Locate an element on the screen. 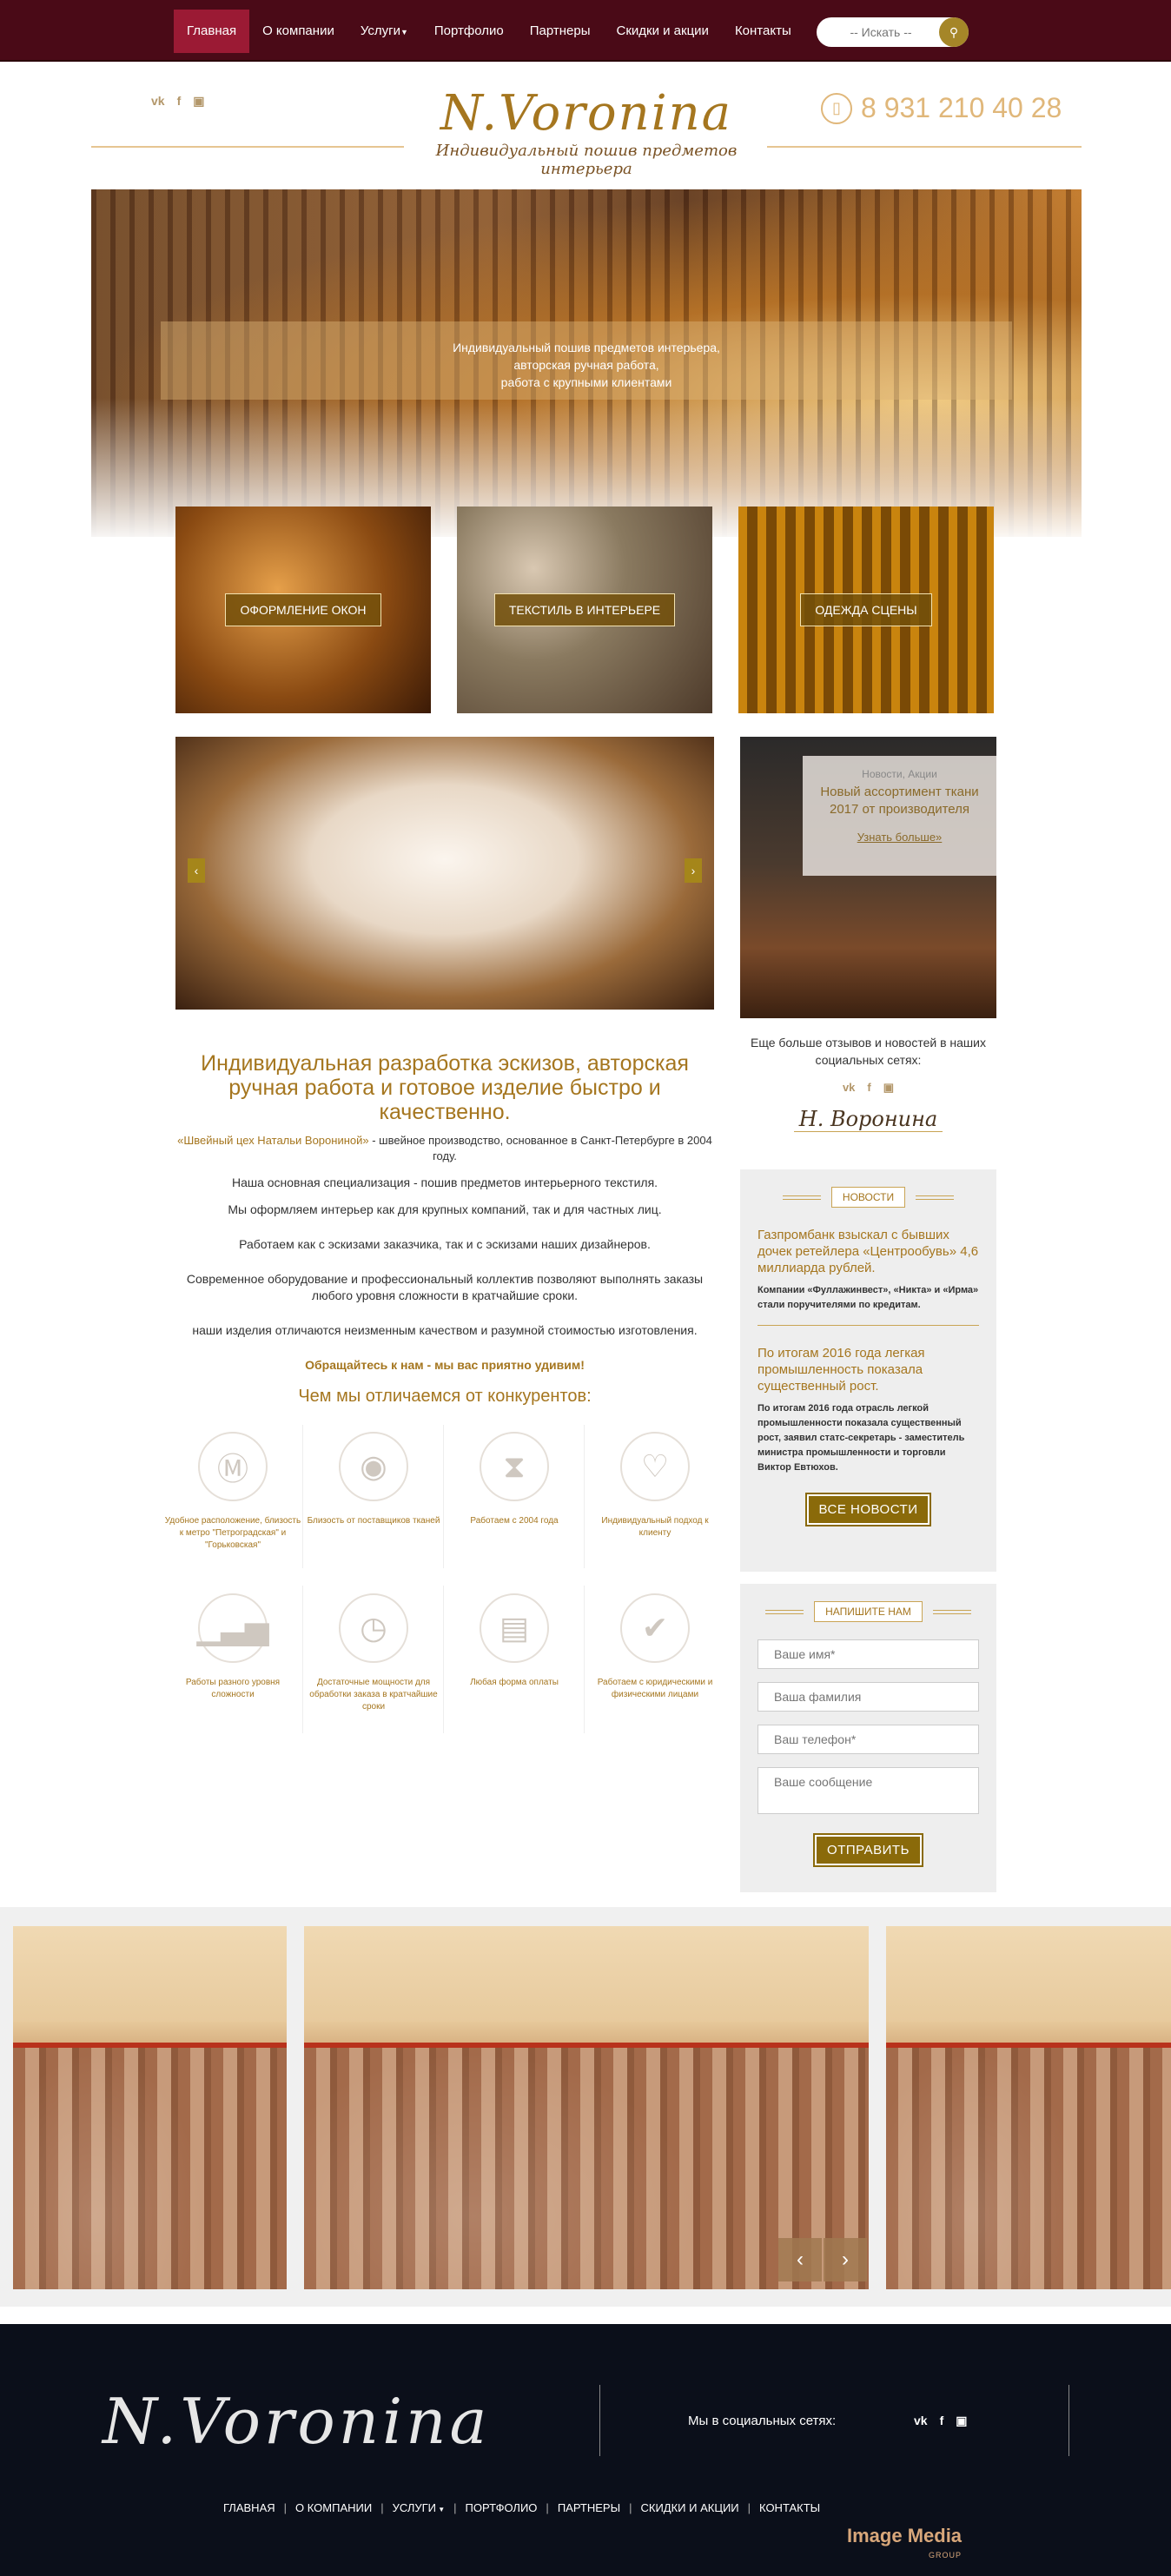 The image size is (1171, 2576). footer-nav-about: О КОМПАНИИ is located at coordinates (333, 2507).